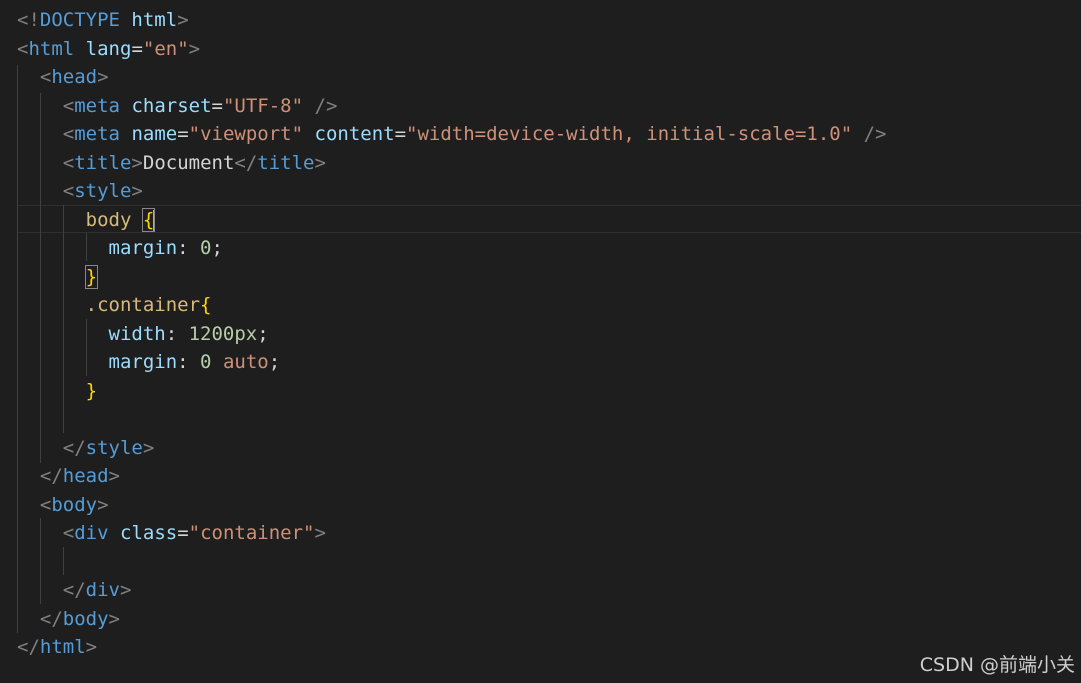  Describe the element at coordinates (143, 305) in the screenshot. I see `code-token: .container` at that location.